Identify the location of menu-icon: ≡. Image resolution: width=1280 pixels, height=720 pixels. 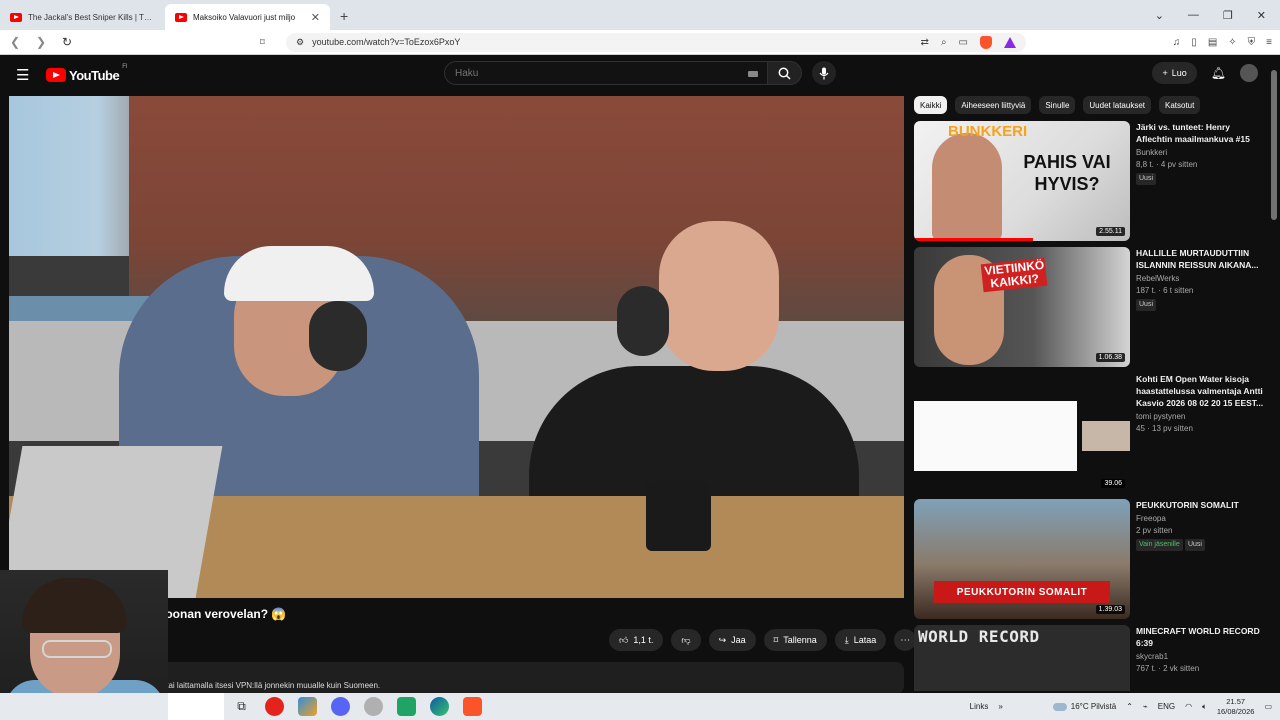
(1269, 42).